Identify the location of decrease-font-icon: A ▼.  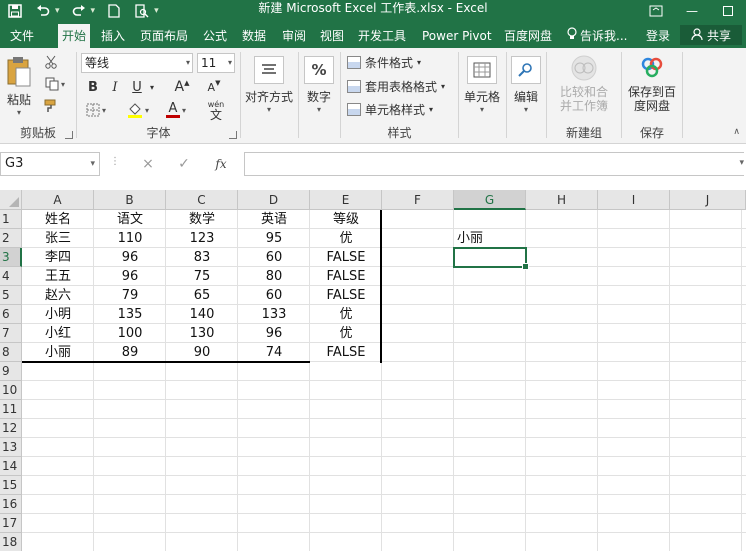
(214, 87).